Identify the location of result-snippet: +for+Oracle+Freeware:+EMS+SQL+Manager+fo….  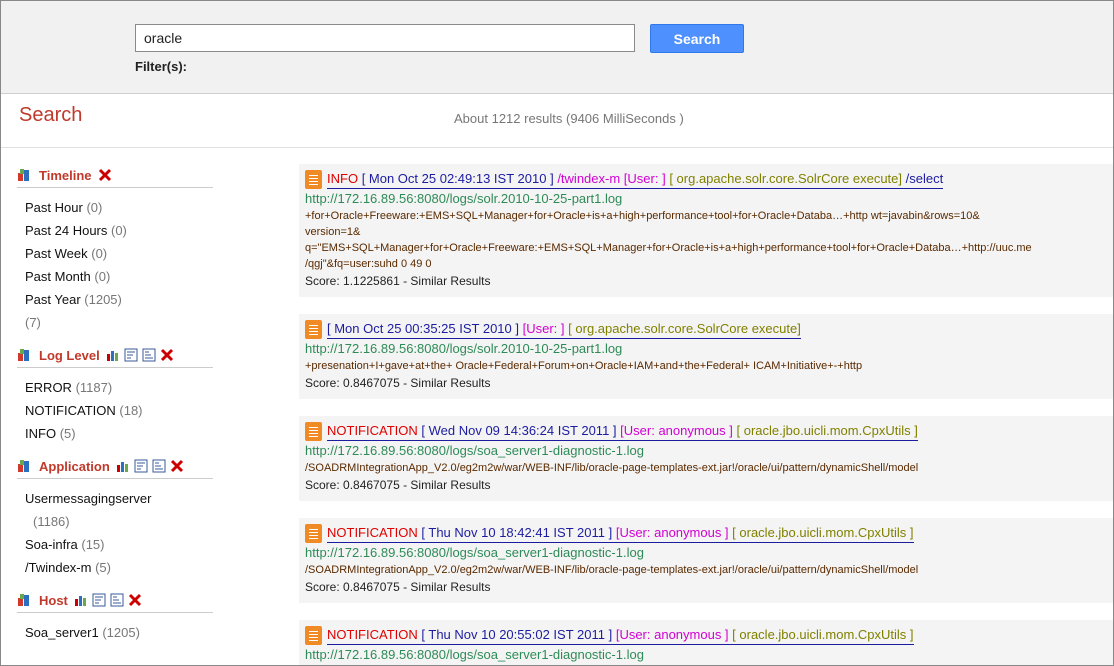
(642, 216).